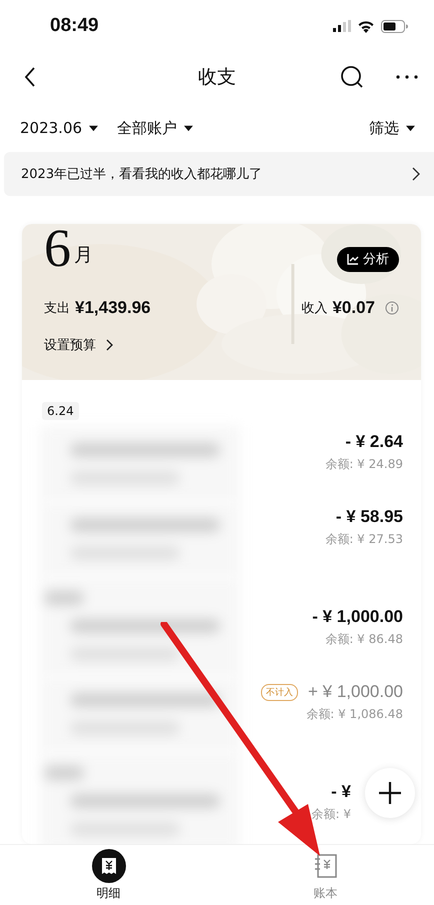 Image resolution: width=434 pixels, height=905 pixels. What do you see at coordinates (155, 128) in the screenshot?
I see `account-dropdown: 全部账户` at bounding box center [155, 128].